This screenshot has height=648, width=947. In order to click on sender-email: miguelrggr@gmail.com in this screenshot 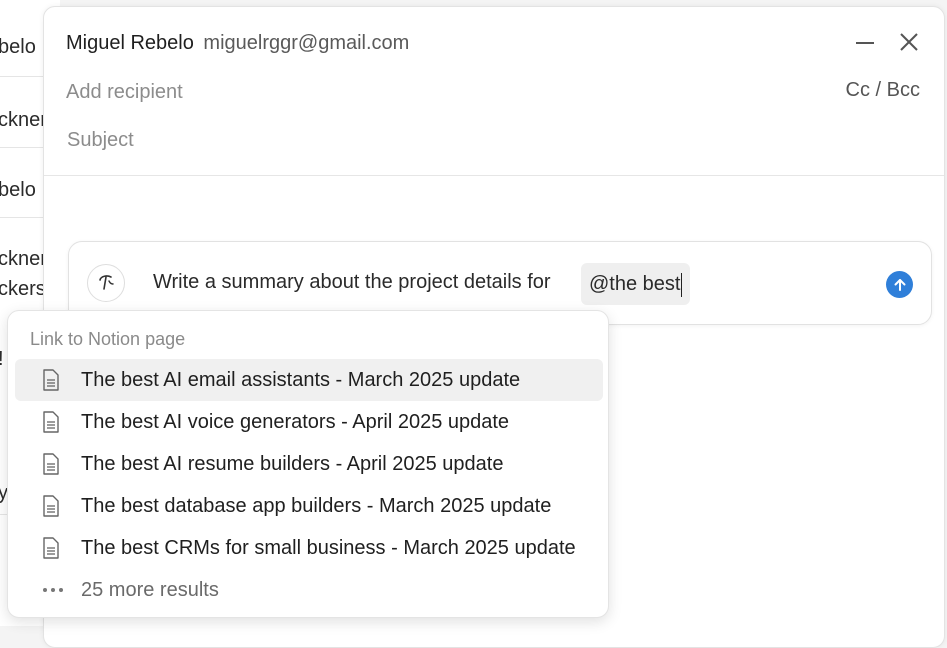, I will do `click(306, 43)`.